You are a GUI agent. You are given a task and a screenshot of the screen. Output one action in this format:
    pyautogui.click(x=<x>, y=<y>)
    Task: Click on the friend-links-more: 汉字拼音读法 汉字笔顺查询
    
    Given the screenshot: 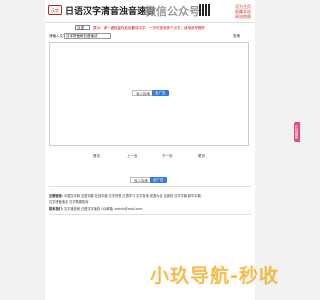 What is the action you would take?
    pyautogui.click(x=68, y=201)
    